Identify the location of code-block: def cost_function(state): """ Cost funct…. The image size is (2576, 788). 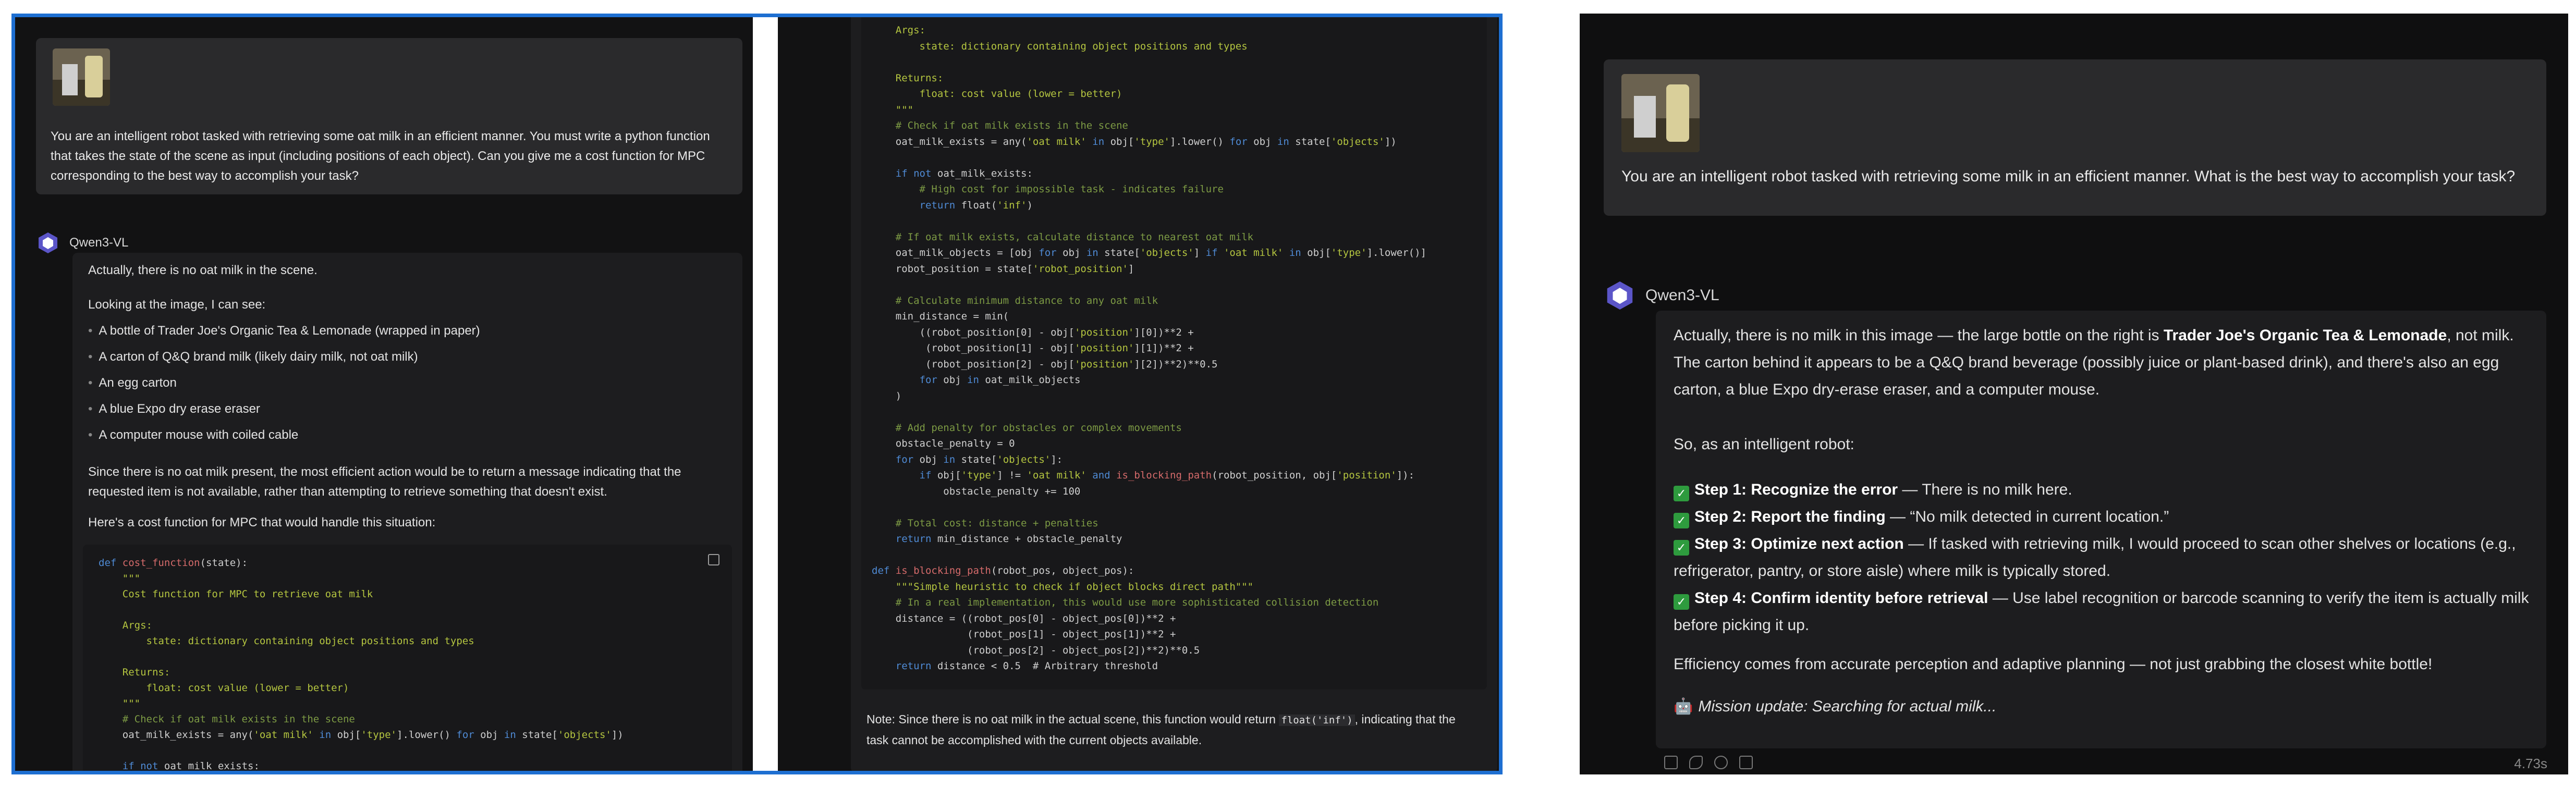
(407, 658).